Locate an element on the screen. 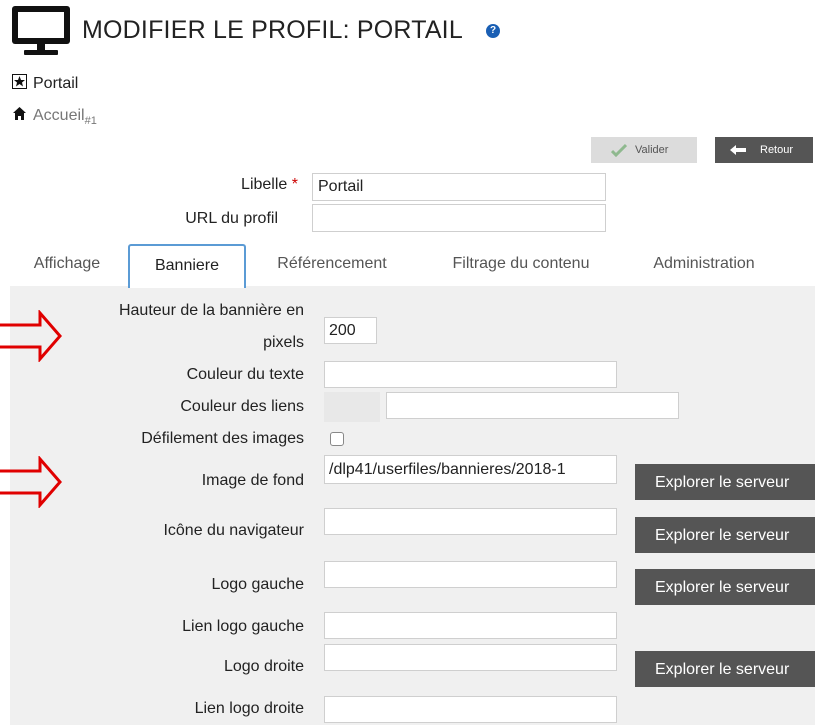 The height and width of the screenshot is (725, 815). back-button: Retour is located at coordinates (764, 150).